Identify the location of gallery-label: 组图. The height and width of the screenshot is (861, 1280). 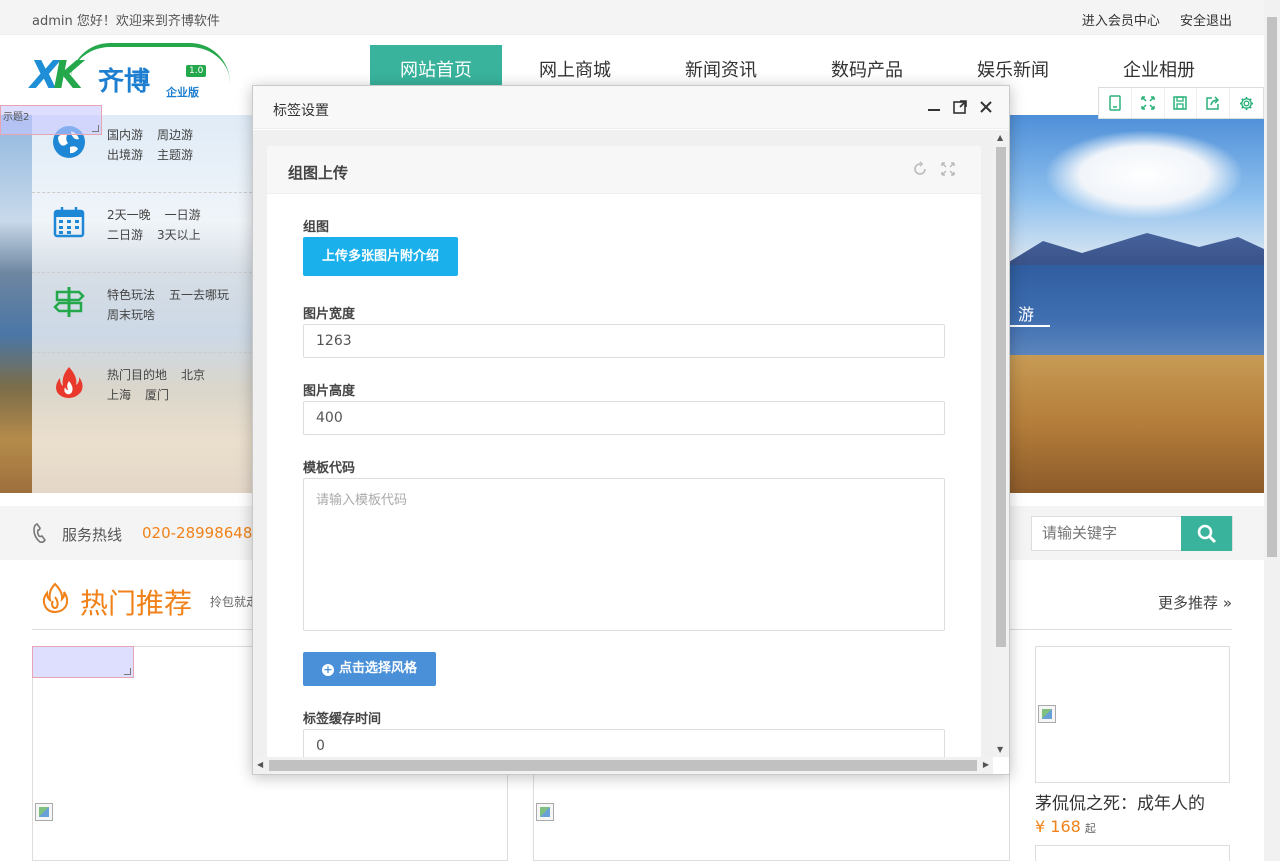
(316, 227).